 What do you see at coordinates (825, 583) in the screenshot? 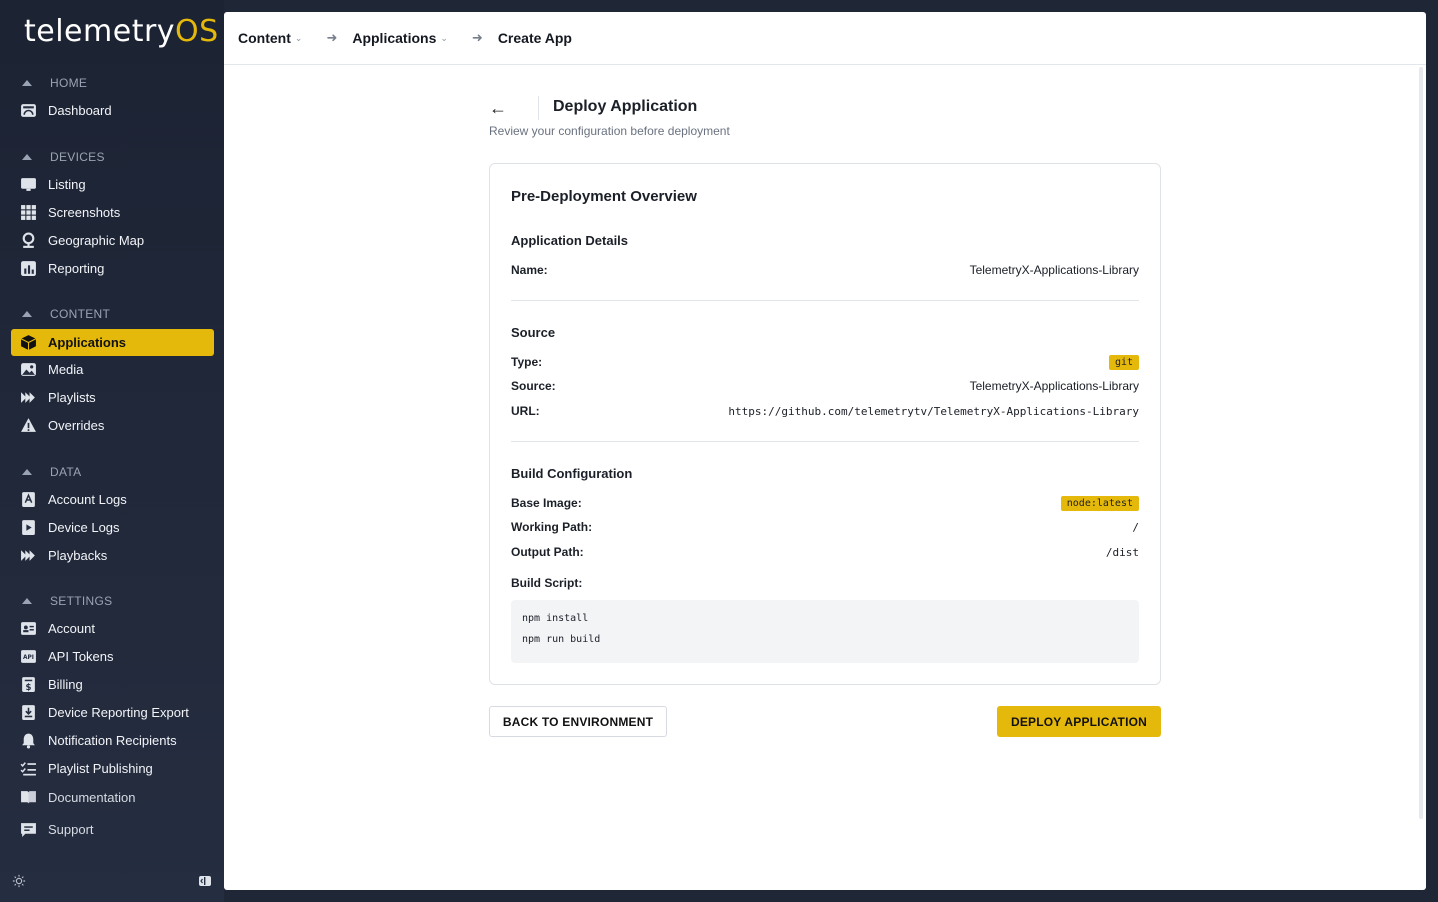
I see `build-script-row: Build Script:` at bounding box center [825, 583].